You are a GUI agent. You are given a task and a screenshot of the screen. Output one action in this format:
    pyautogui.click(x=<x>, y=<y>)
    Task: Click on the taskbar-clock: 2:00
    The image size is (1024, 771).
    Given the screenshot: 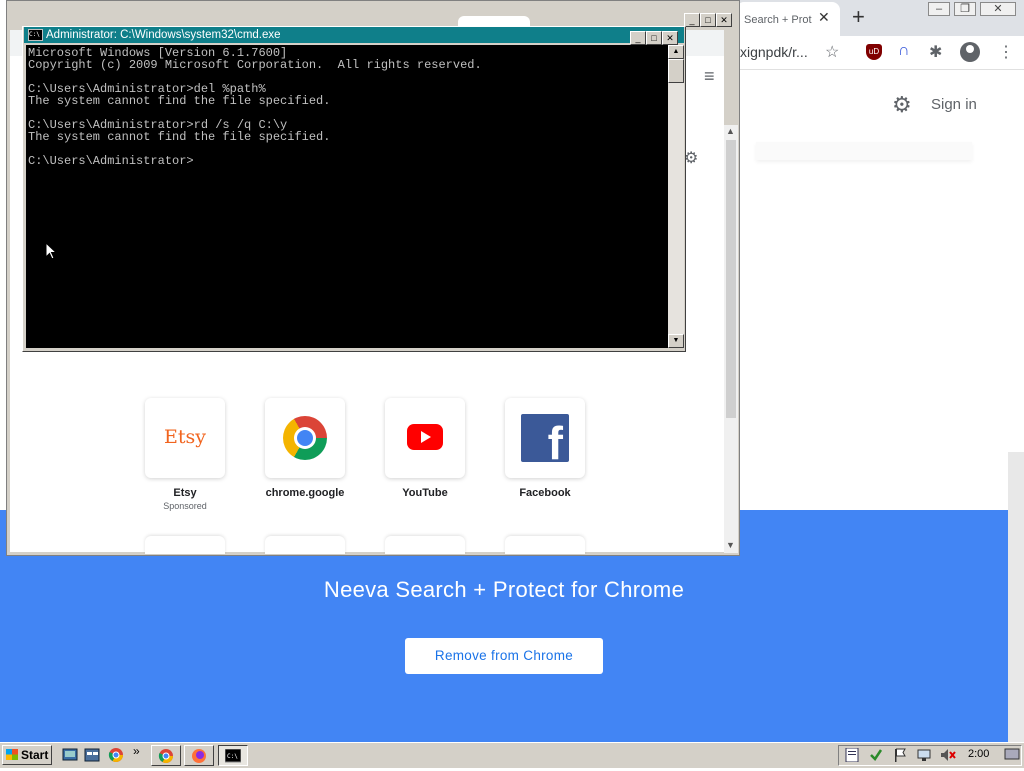 What is the action you would take?
    pyautogui.click(x=978, y=754)
    